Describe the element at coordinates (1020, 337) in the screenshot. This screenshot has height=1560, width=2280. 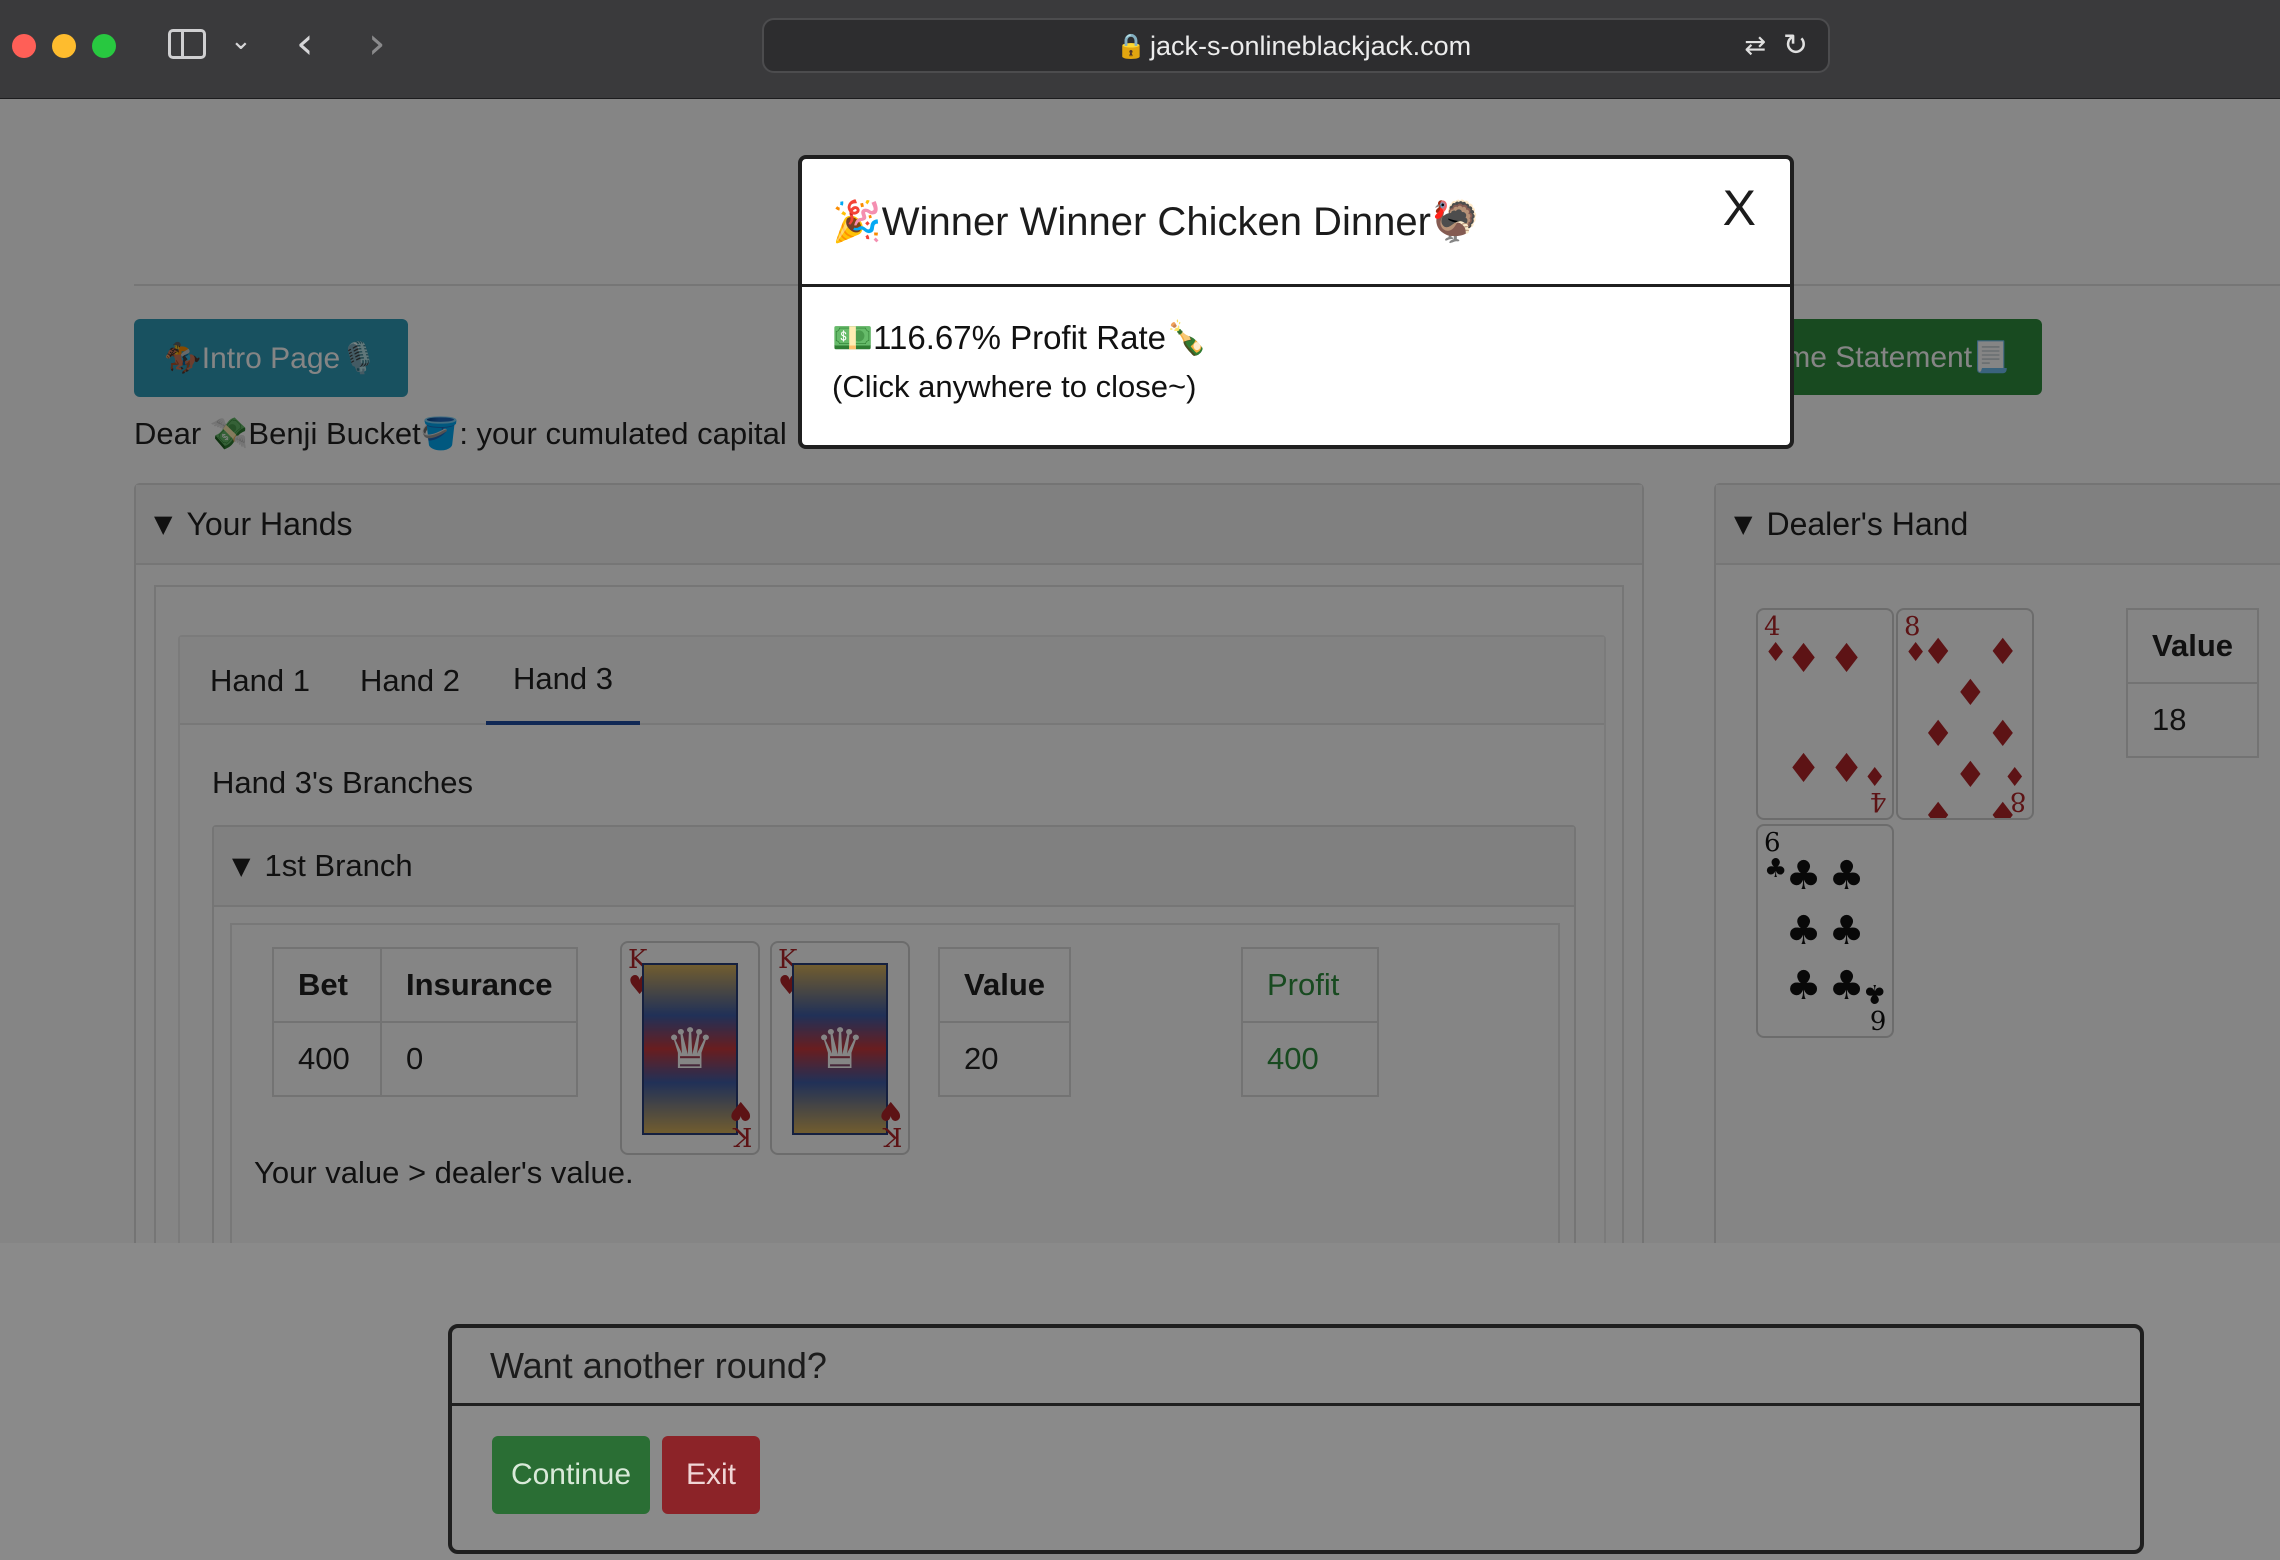
I see `profit-rate-text: 💵116.67% Profit Rate🍾` at that location.